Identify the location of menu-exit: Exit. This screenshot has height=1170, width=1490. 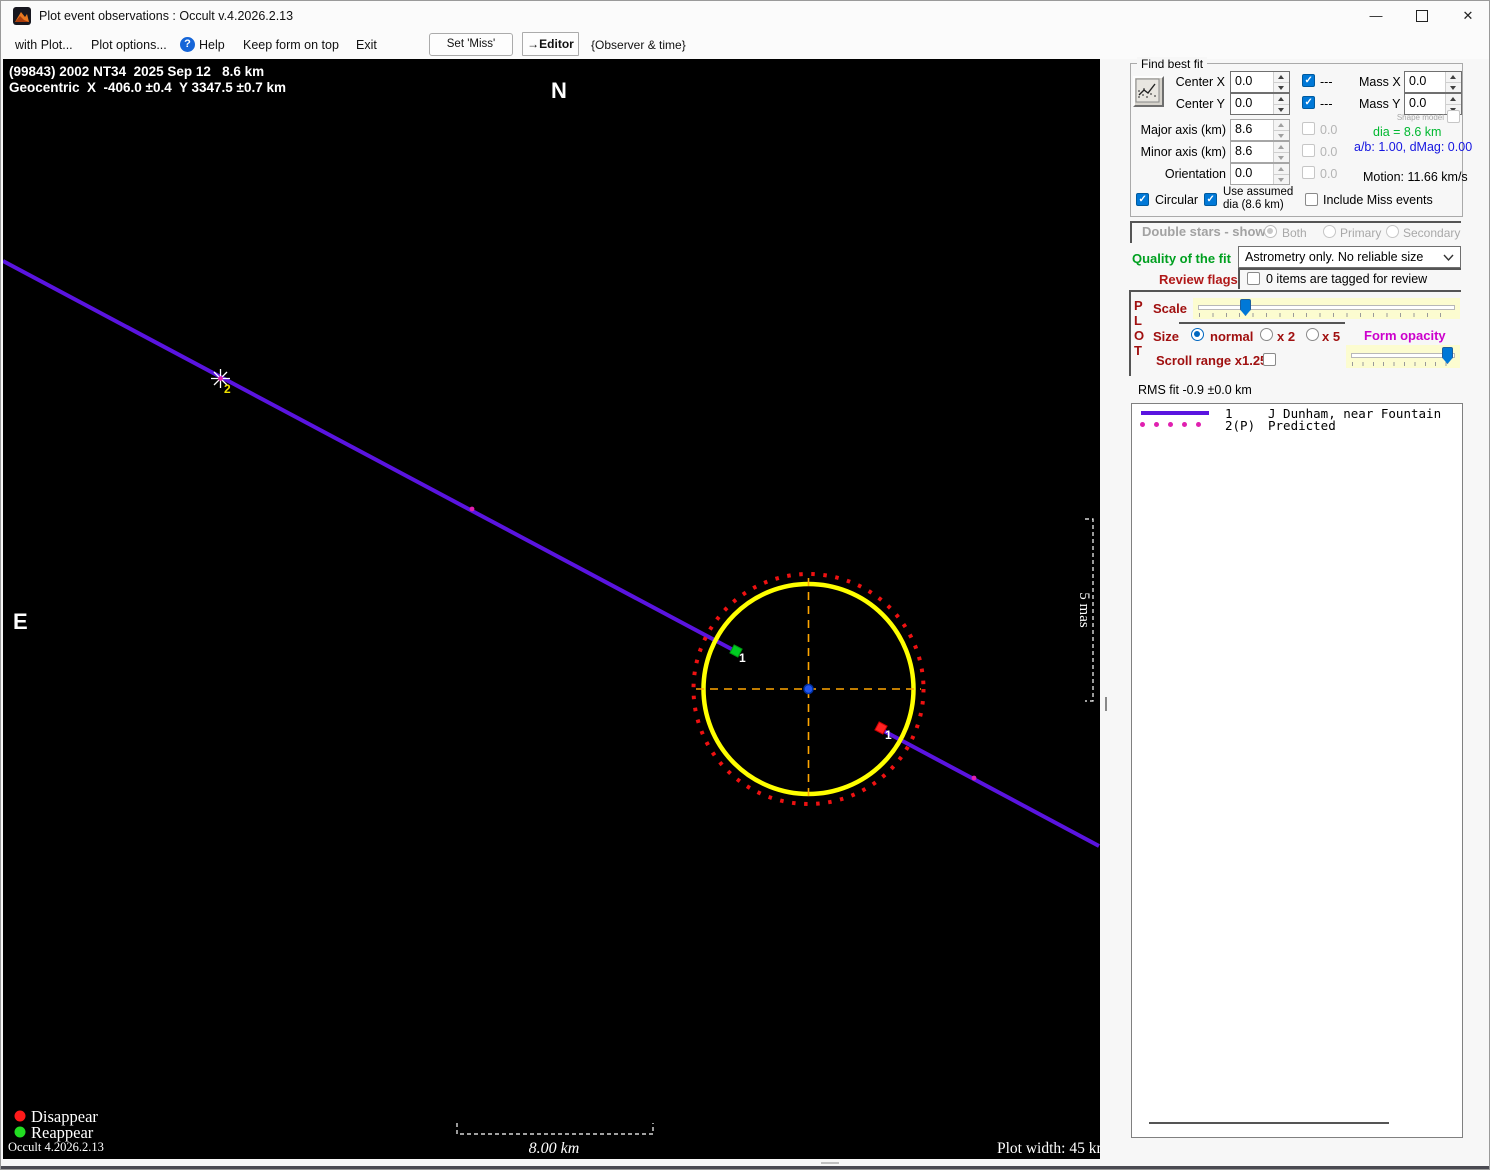
(366, 45).